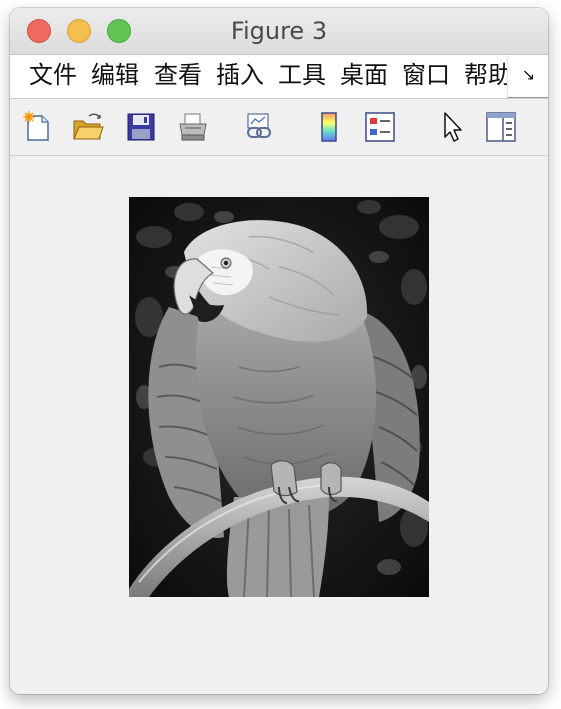  I want to click on menu-bar: 文件 编辑 查看 插入 工具 桌面 窗口 帮助 ↘, so click(279, 77).